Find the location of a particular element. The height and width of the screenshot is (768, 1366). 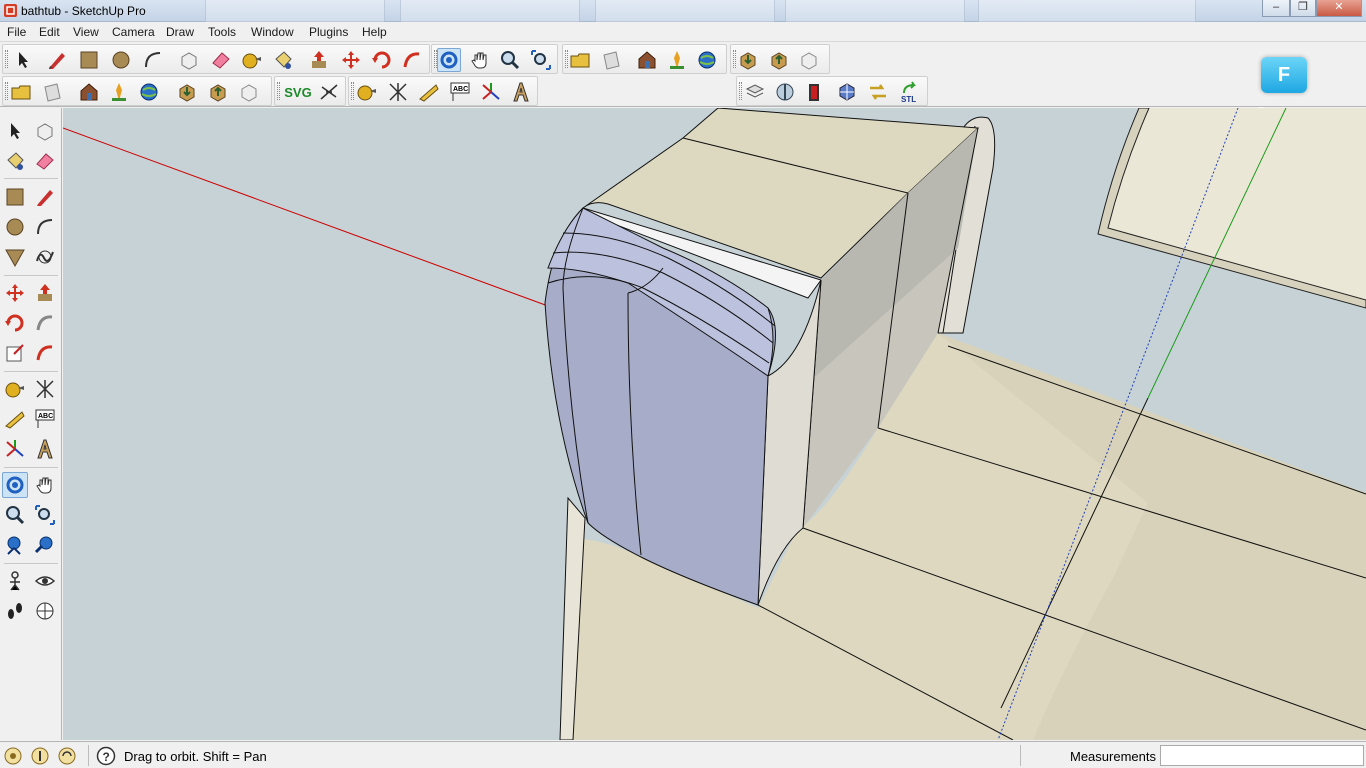

add-location-button is located at coordinates (647, 60).